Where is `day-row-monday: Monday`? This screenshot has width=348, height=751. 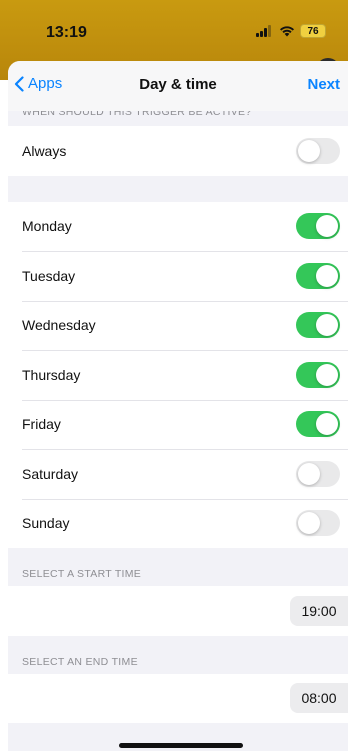
day-row-monday: Monday is located at coordinates (178, 227).